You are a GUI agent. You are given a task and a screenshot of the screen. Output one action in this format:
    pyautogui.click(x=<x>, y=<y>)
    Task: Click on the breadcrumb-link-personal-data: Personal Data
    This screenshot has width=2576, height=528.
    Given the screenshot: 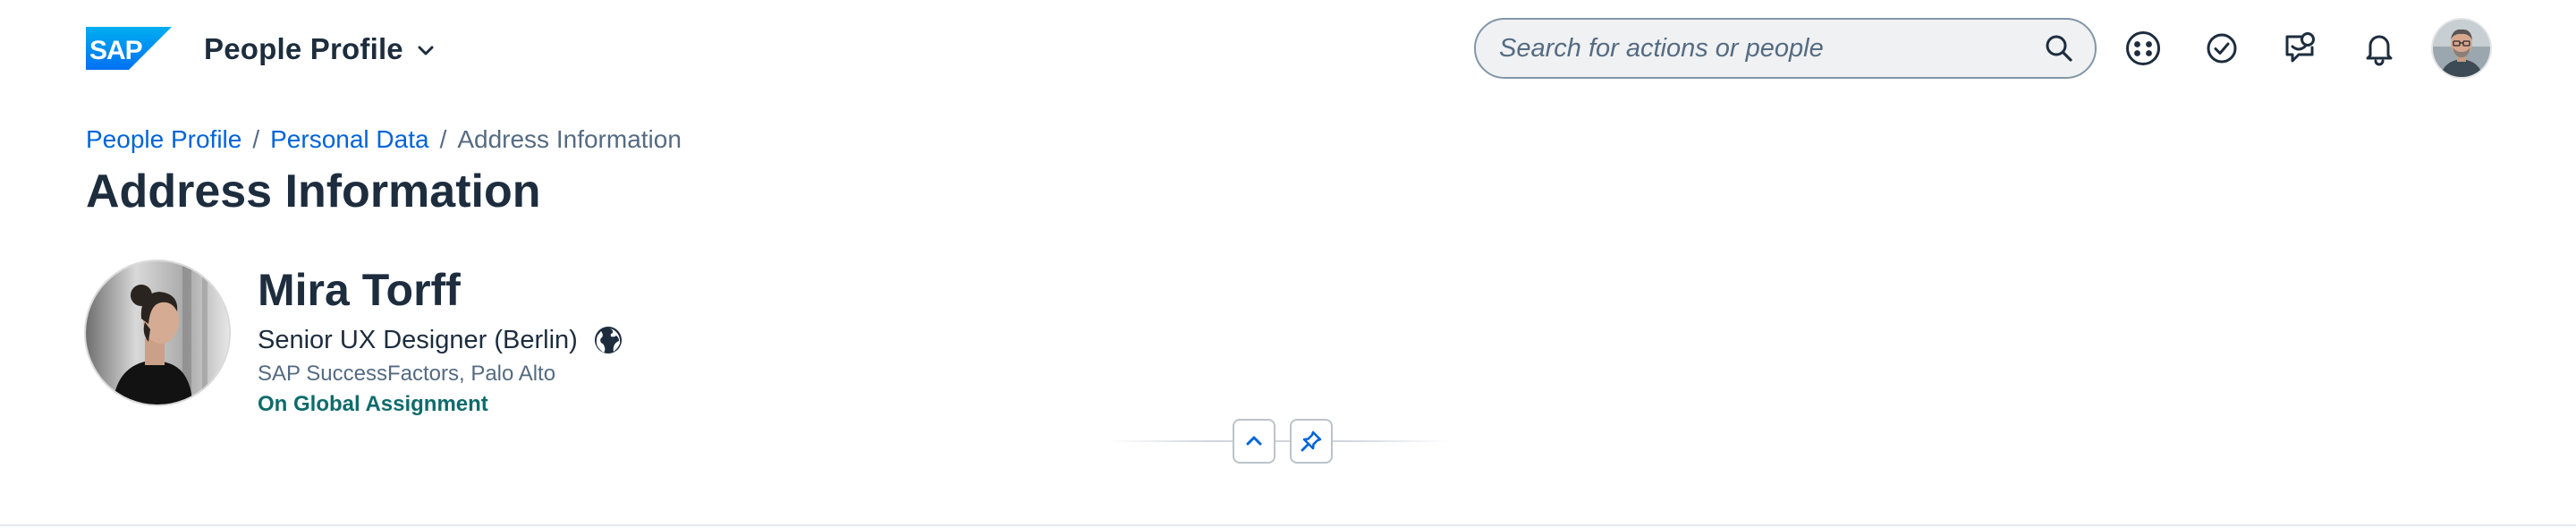 What is the action you would take?
    pyautogui.click(x=349, y=139)
    